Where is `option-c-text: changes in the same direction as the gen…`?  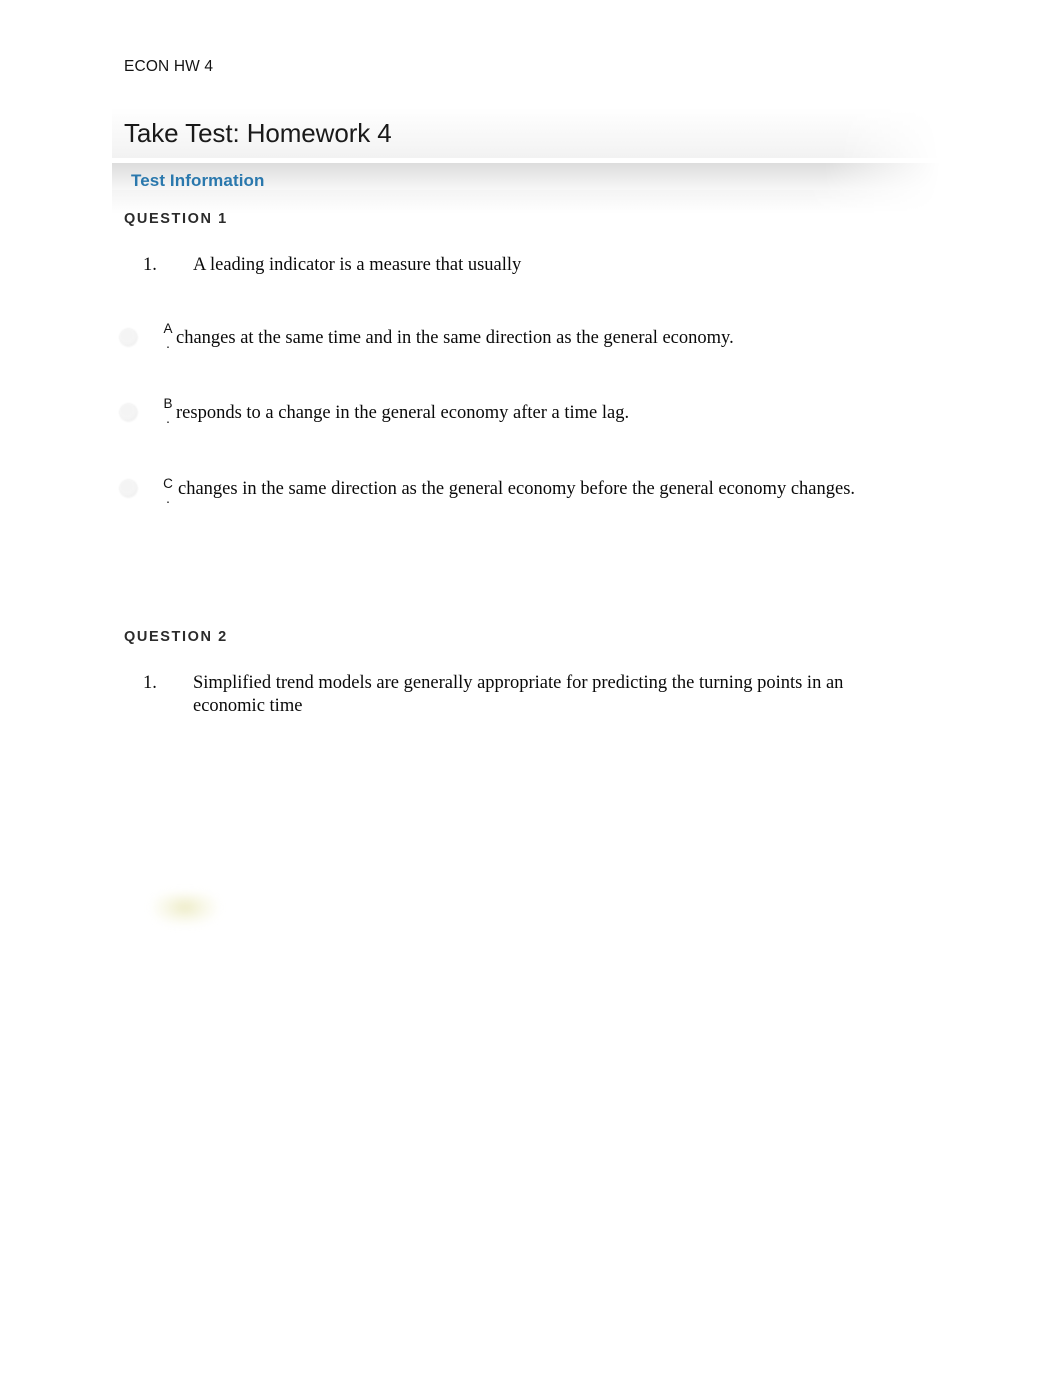 option-c-text: changes in the same direction as the gen… is located at coordinates (517, 489).